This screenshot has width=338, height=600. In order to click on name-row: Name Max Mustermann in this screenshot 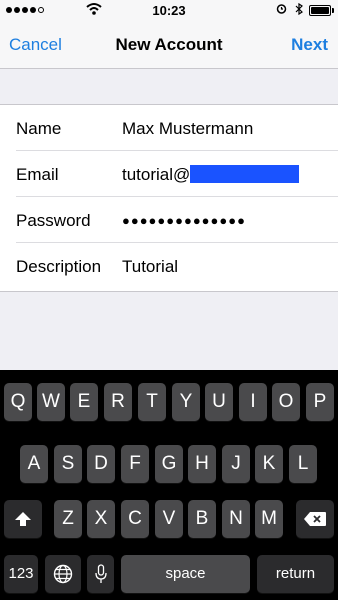, I will do `click(169, 128)`.